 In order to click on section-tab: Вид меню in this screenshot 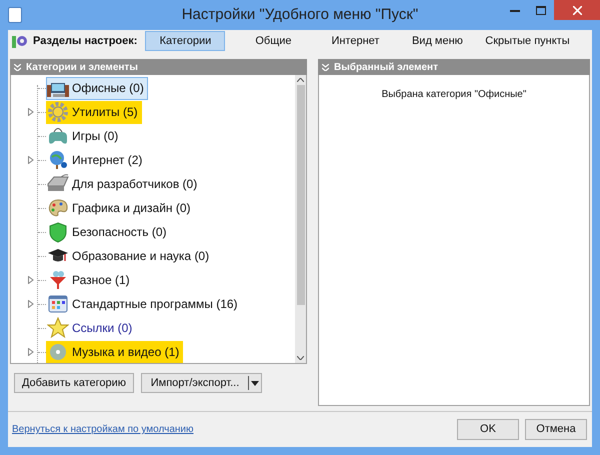, I will do `click(437, 41)`.